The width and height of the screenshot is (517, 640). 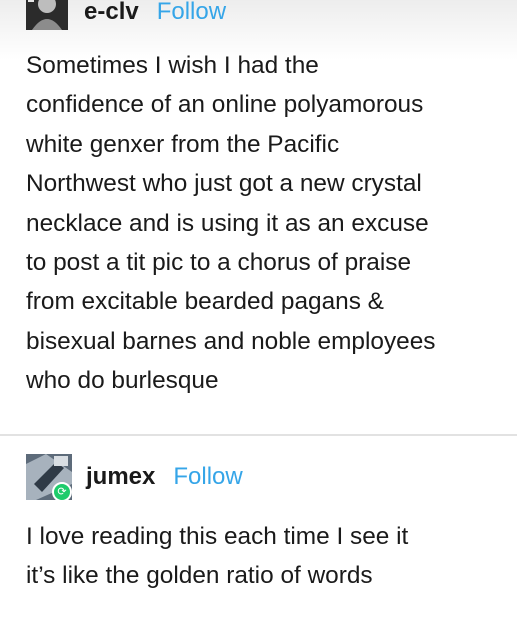 I want to click on post-line: necklace and is using it as an excuse, so click(x=227, y=223).